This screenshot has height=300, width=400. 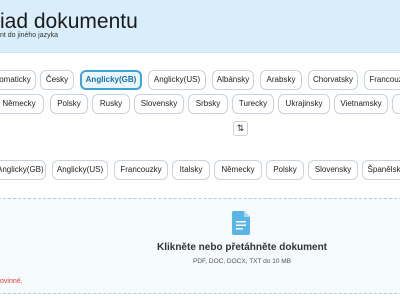 What do you see at coordinates (285, 170) in the screenshot?
I see `target-lang-pl: Polsky` at bounding box center [285, 170].